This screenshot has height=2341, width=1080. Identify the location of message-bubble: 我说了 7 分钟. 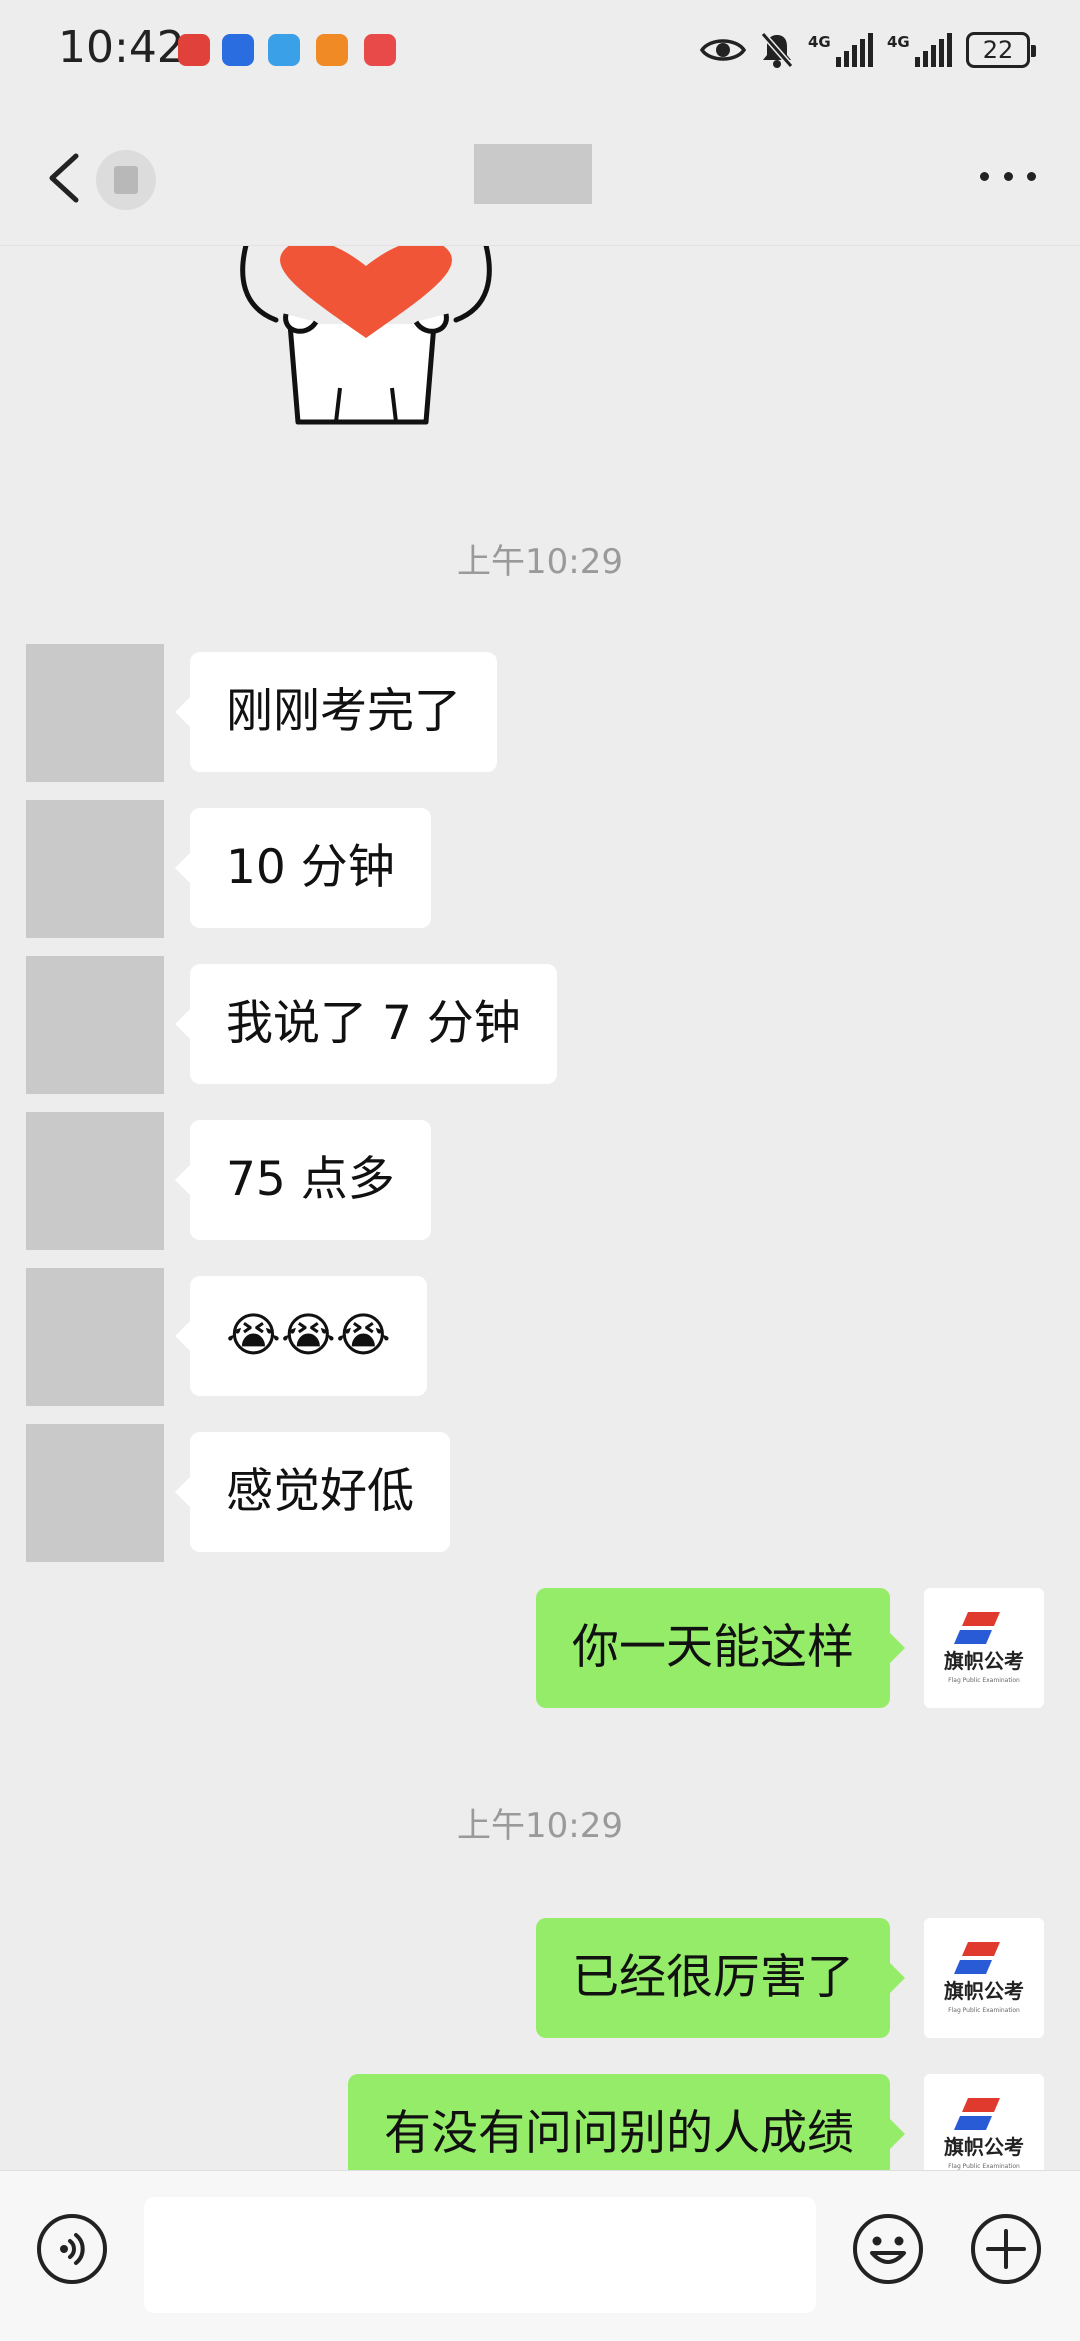
(366, 1024).